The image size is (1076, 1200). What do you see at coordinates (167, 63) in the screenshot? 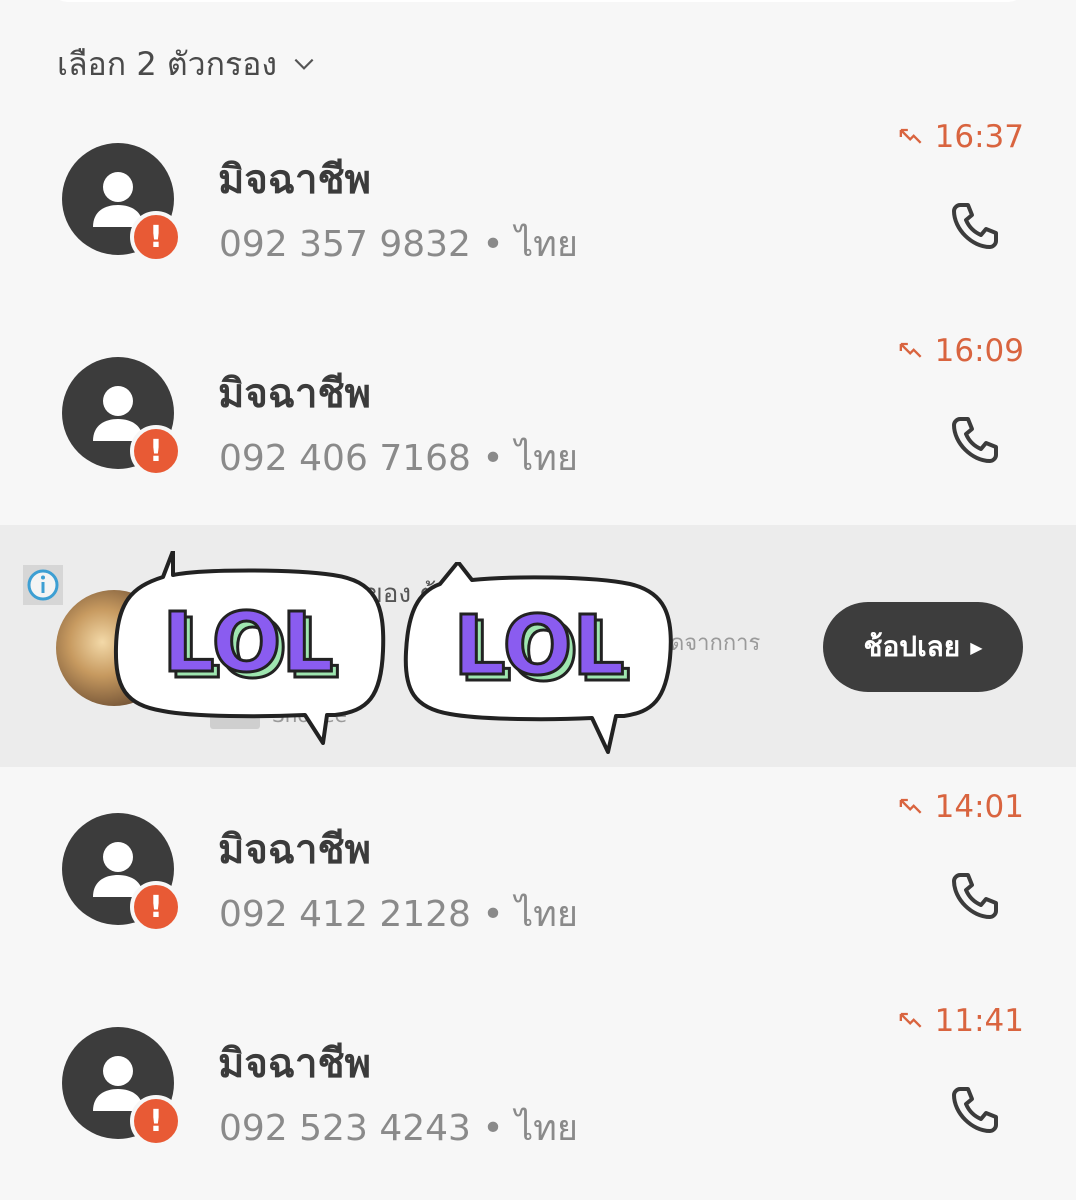
I see `filter-label: เลือก 2 ตัวกรอง` at bounding box center [167, 63].